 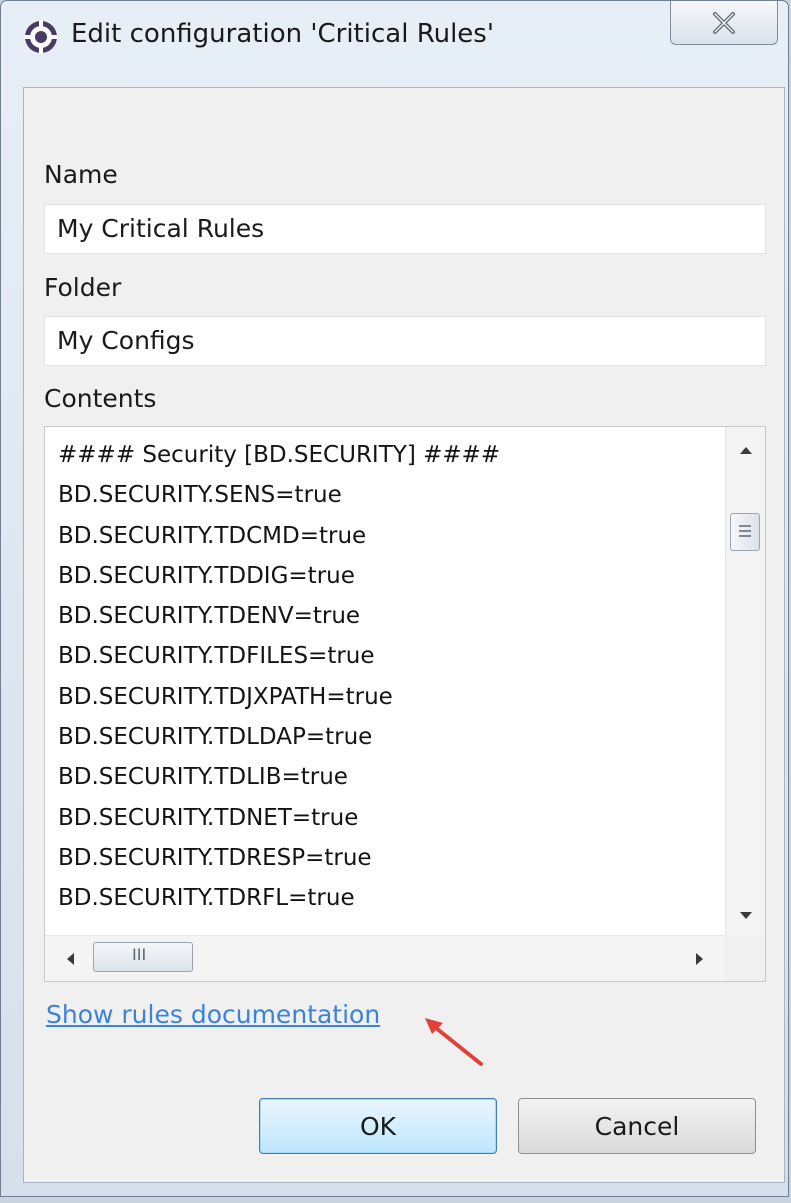 What do you see at coordinates (454, 1042) in the screenshot?
I see `annotation-arrow-icon` at bounding box center [454, 1042].